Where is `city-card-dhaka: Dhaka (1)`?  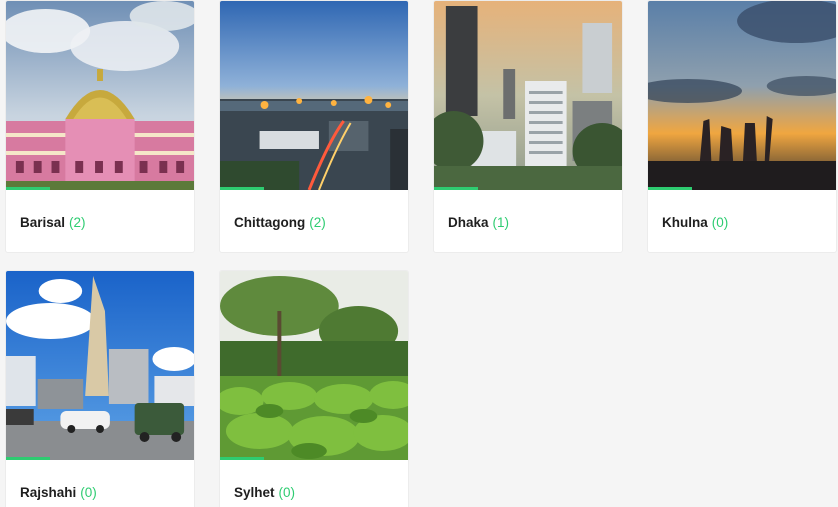 city-card-dhaka: Dhaka (1) is located at coordinates (528, 126).